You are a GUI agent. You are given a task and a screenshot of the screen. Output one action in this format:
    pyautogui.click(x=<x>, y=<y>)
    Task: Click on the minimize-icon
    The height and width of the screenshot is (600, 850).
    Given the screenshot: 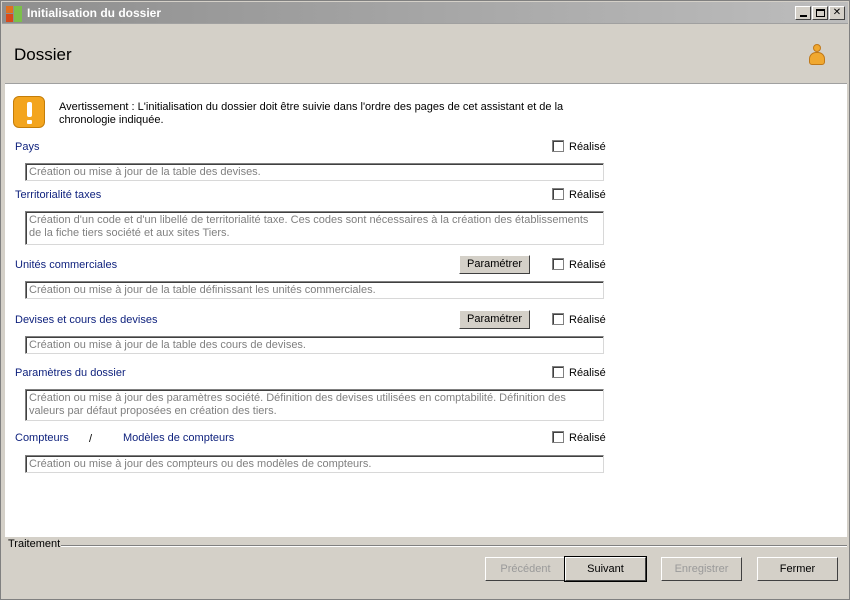 What is the action you would take?
    pyautogui.click(x=803, y=16)
    